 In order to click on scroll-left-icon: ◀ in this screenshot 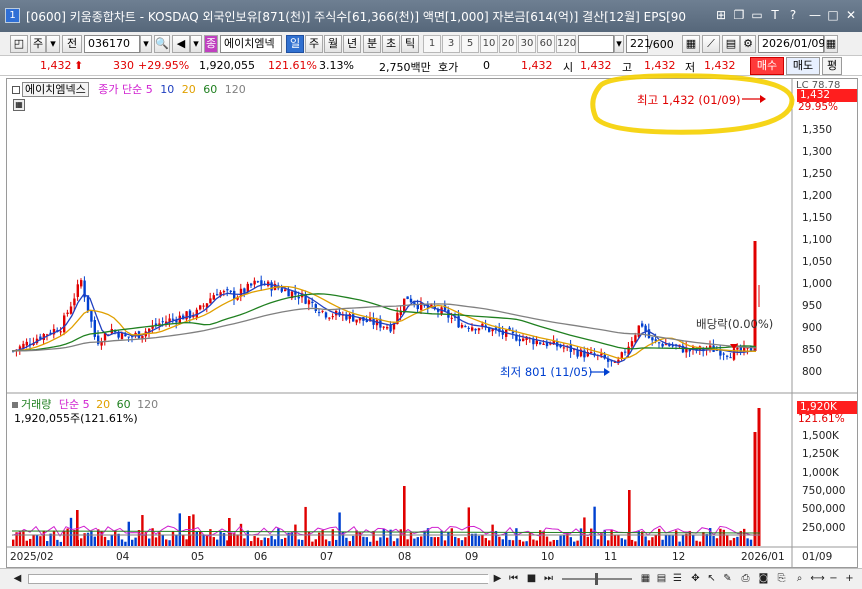, I will do `click(17, 578)`.